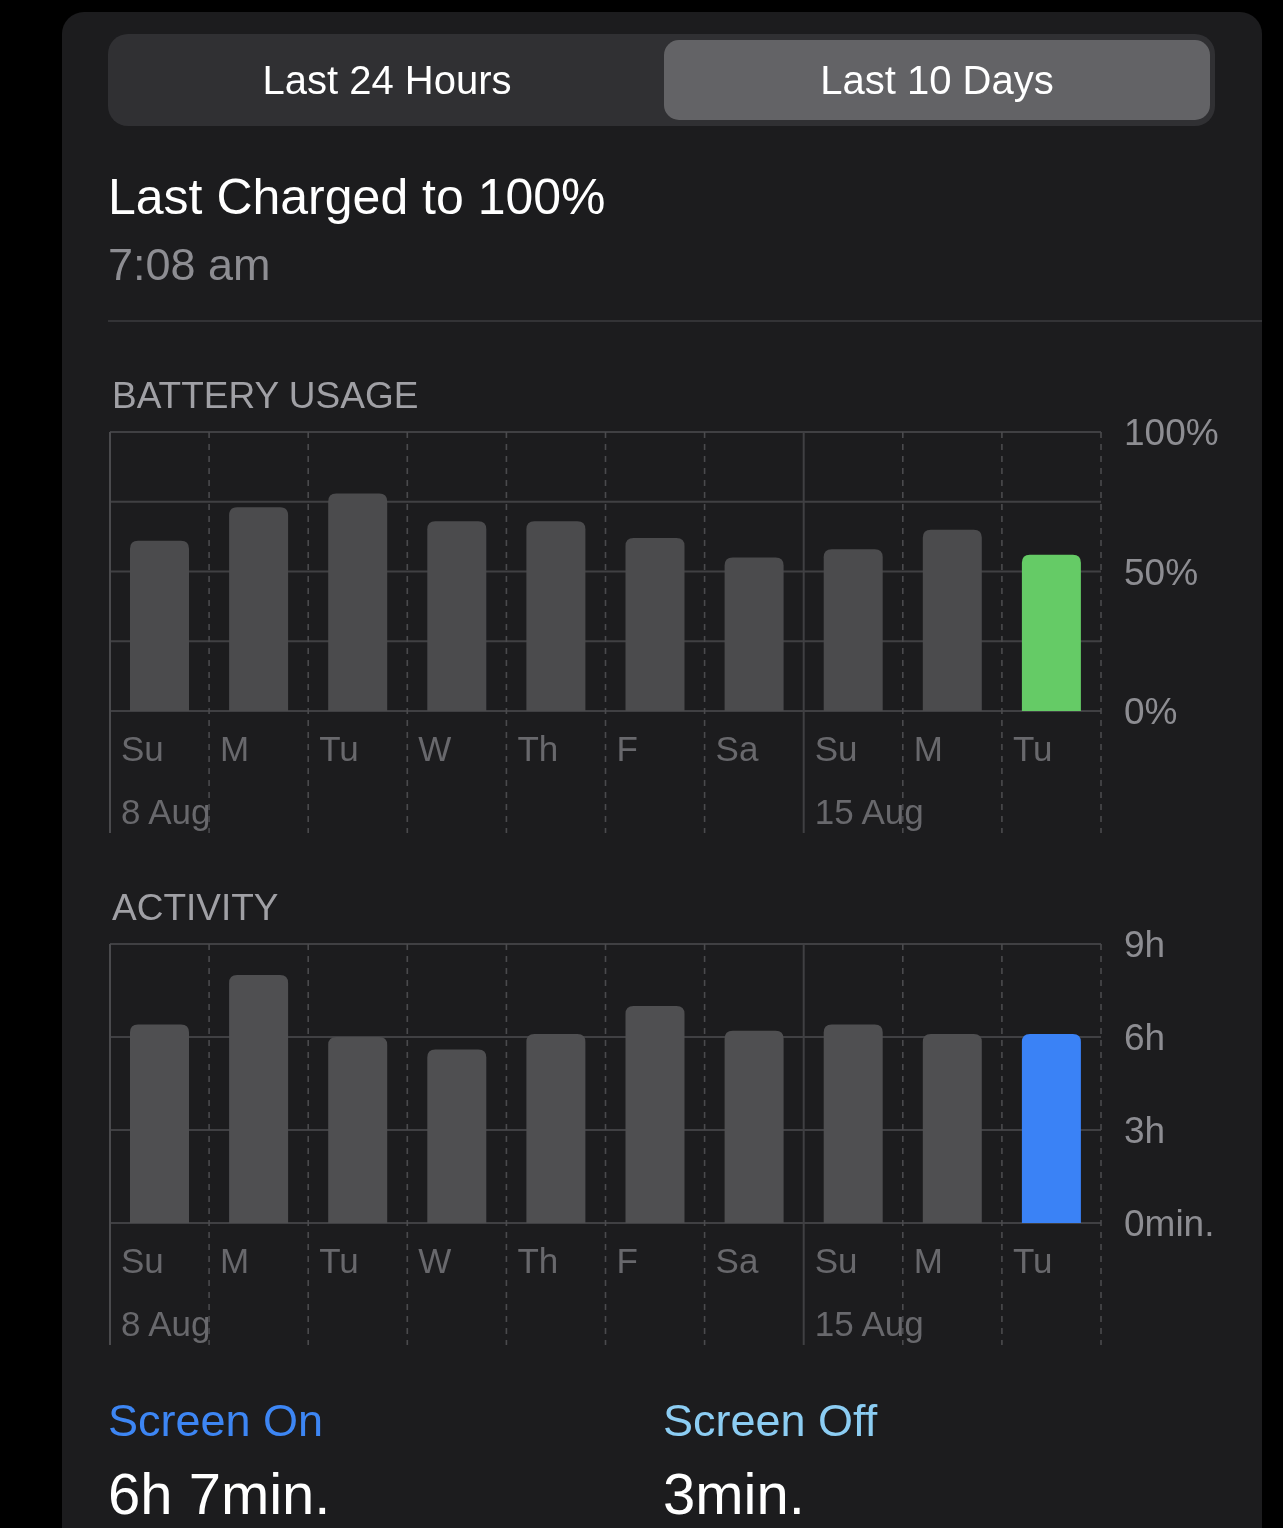 This screenshot has height=1528, width=1283. Describe the element at coordinates (265, 396) in the screenshot. I see `chart-title: BATTERY USAGE` at that location.